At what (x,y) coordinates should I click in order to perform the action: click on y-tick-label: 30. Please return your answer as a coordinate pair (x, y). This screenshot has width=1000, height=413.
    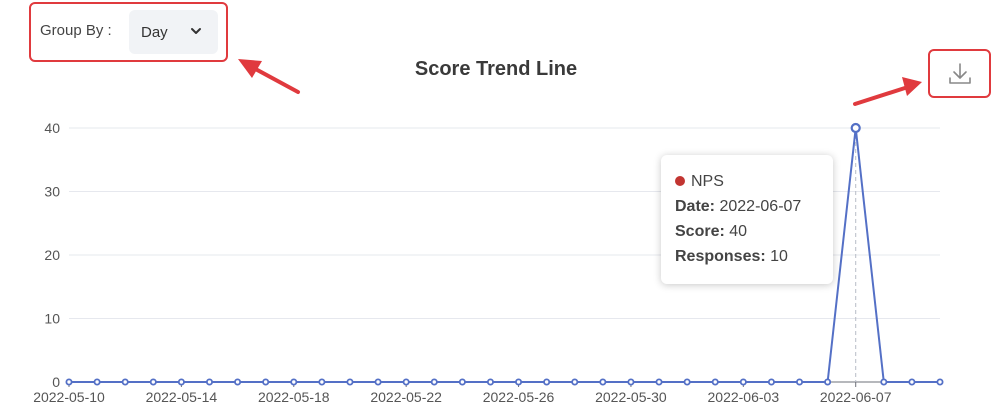
    Looking at the image, I should click on (52, 192).